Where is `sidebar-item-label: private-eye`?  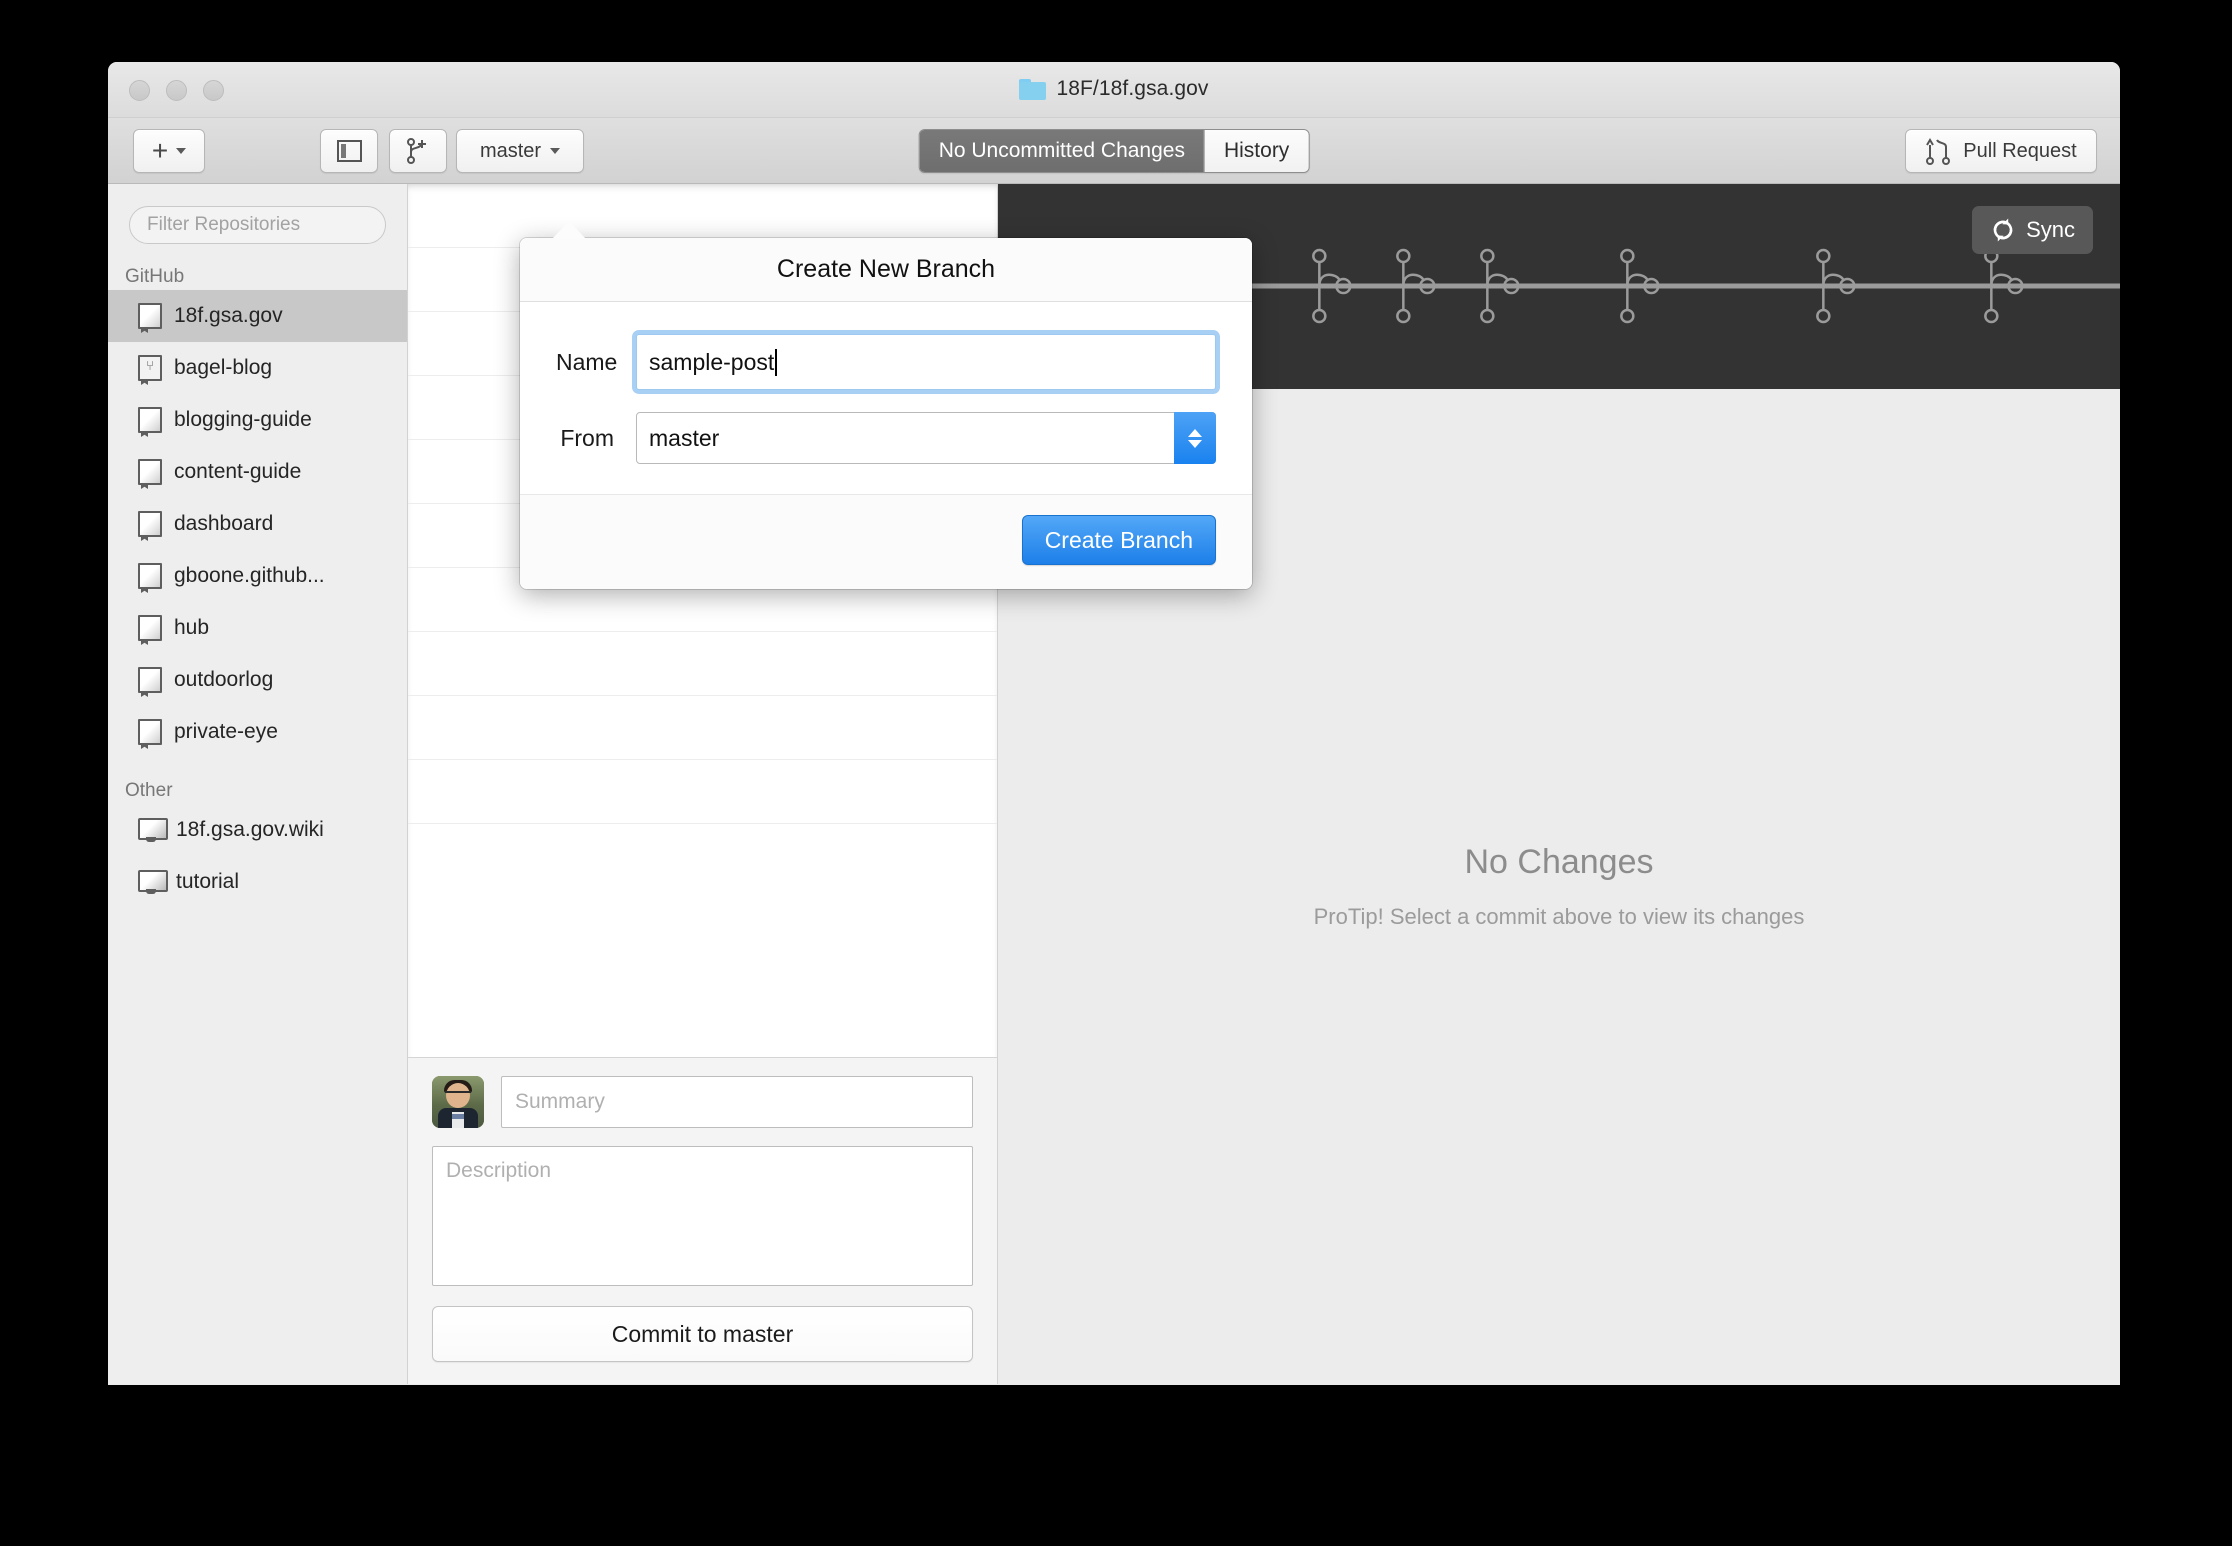 sidebar-item-label: private-eye is located at coordinates (226, 731).